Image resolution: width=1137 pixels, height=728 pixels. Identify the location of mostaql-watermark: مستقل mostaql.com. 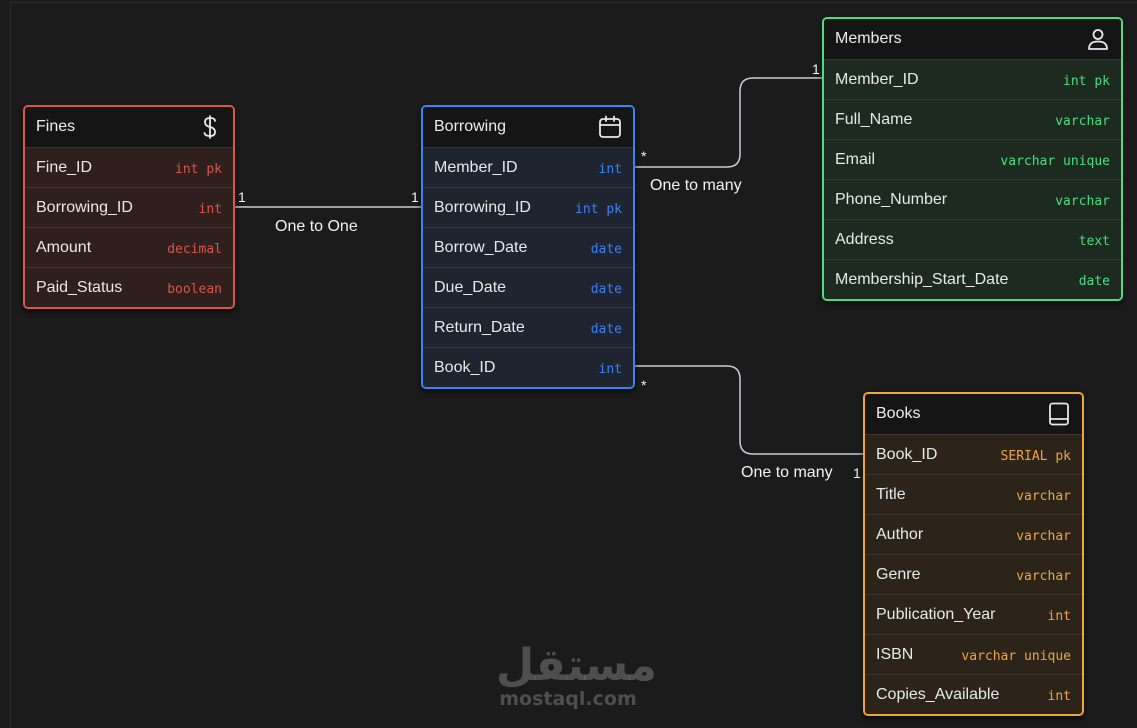
(576, 675).